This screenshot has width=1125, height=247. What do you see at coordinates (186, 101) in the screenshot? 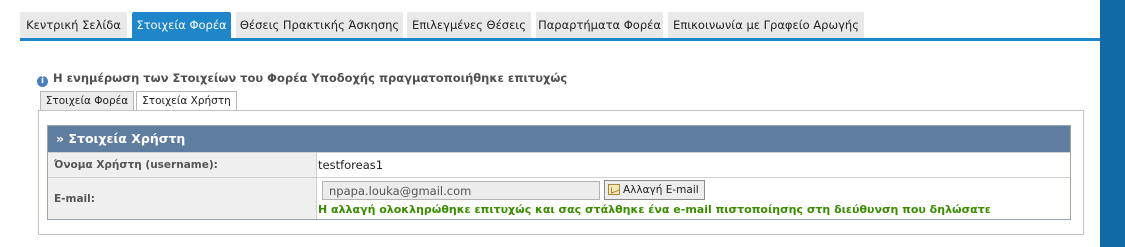
I see `subtab-user-details: Στοιχεία Χρήστη` at bounding box center [186, 101].